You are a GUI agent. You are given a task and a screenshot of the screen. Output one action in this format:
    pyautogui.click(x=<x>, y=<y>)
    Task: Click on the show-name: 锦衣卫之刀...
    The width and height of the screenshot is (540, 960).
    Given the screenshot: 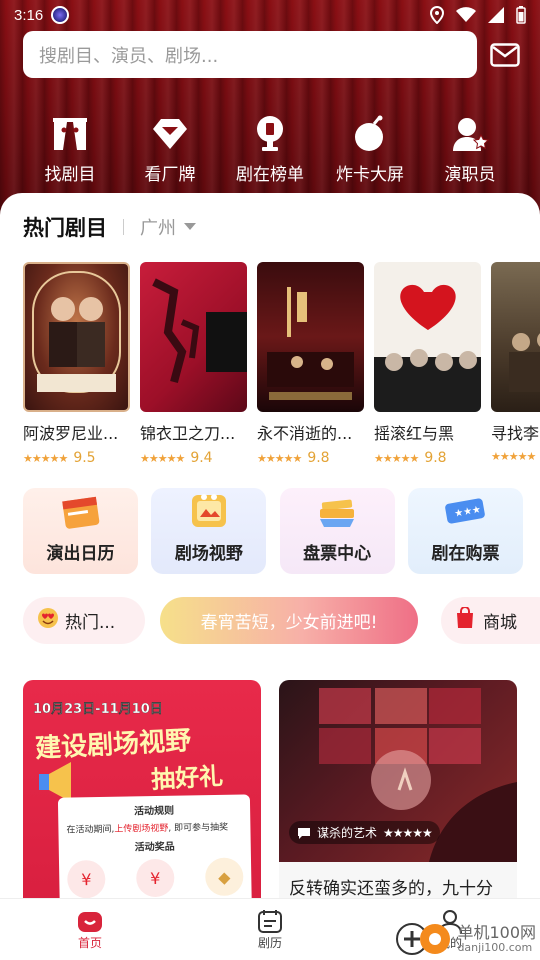 What is the action you would take?
    pyautogui.click(x=188, y=433)
    